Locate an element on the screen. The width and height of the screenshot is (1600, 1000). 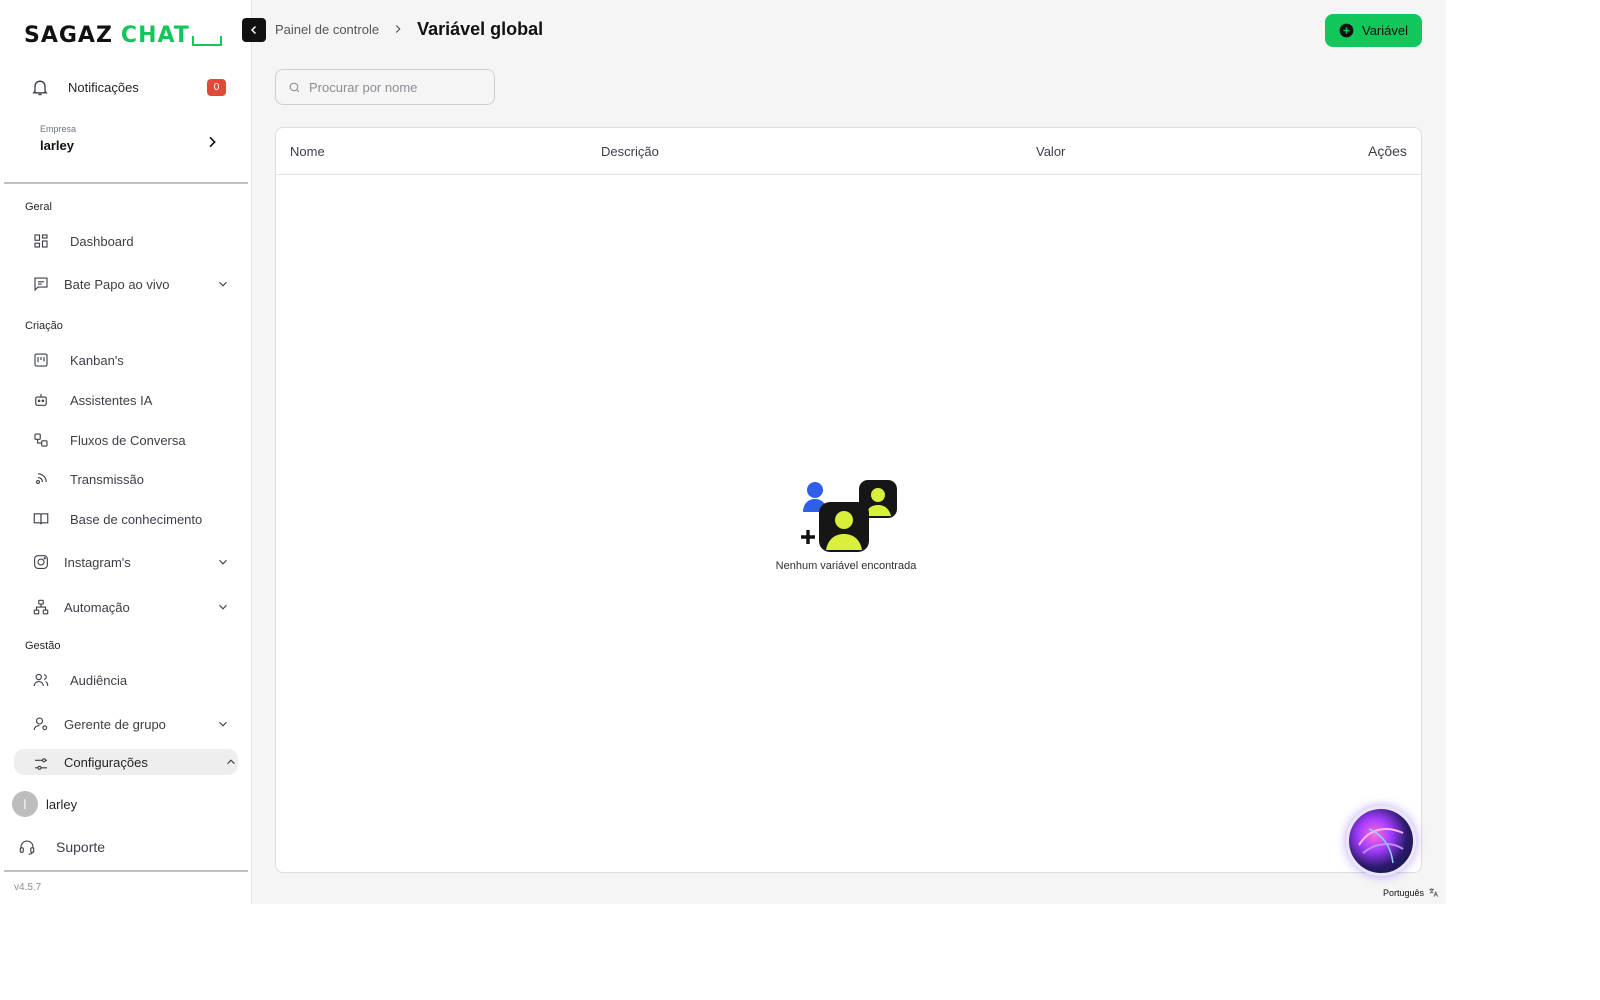
sidebar-item-livechat: Bate Papo ao vivo is located at coordinates (131, 284).